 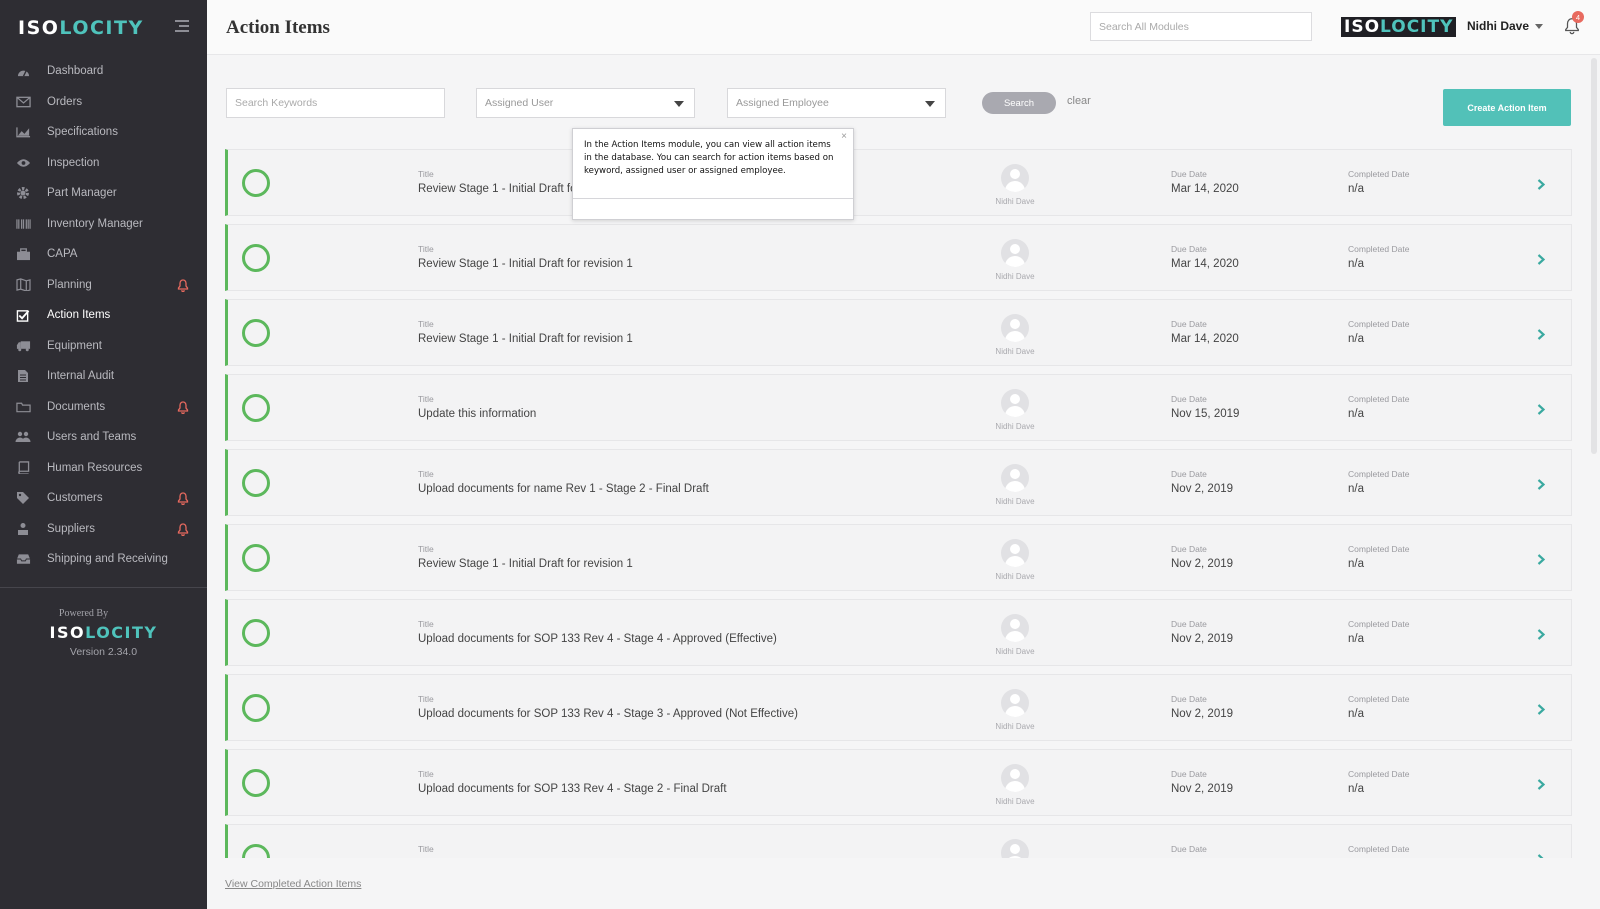 I want to click on sidebar-logo: ISOLOCITY, so click(x=103, y=28).